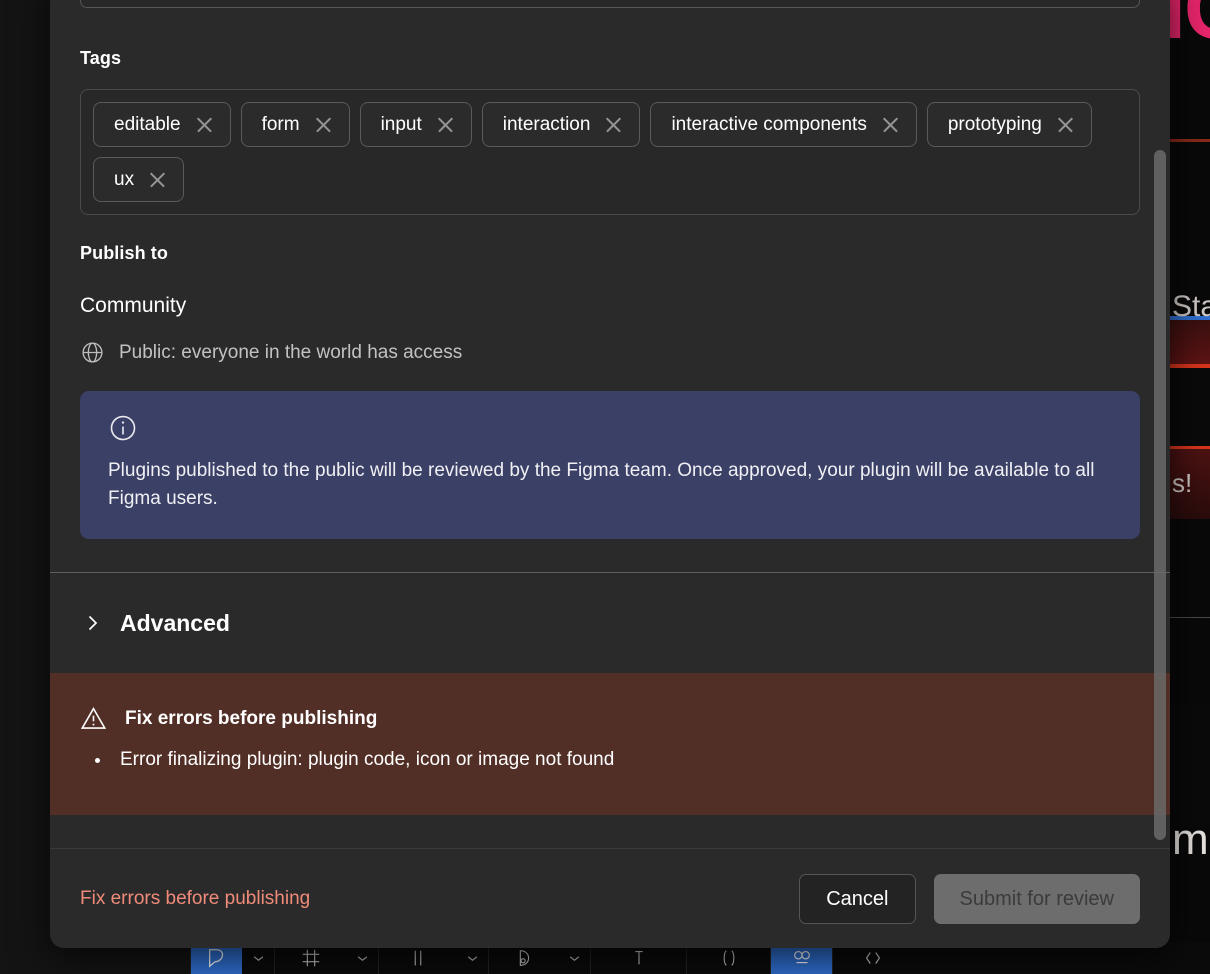 This screenshot has height=974, width=1210. What do you see at coordinates (524, 958) in the screenshot?
I see `shape-icon` at bounding box center [524, 958].